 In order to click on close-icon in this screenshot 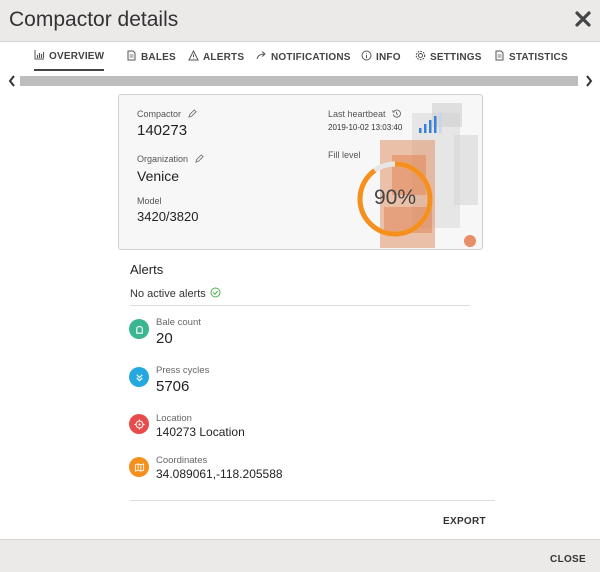, I will do `click(583, 19)`.